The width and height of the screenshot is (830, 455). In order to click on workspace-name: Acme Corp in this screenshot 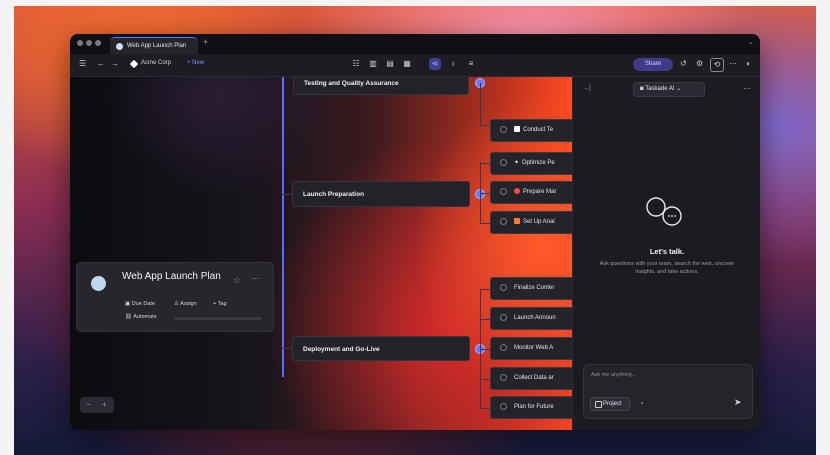, I will do `click(156, 63)`.